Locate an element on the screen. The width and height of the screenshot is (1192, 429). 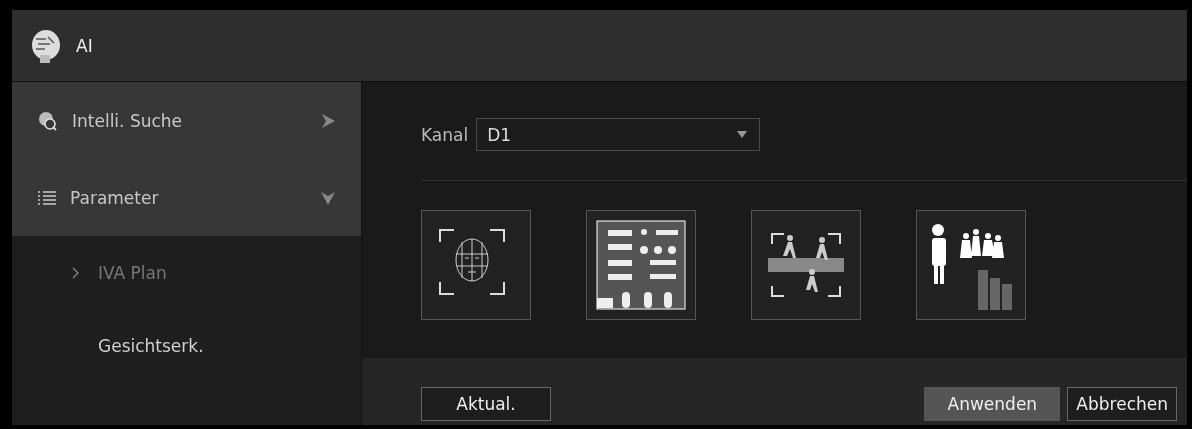
cancel-button: Abbrechen is located at coordinates (1122, 403).